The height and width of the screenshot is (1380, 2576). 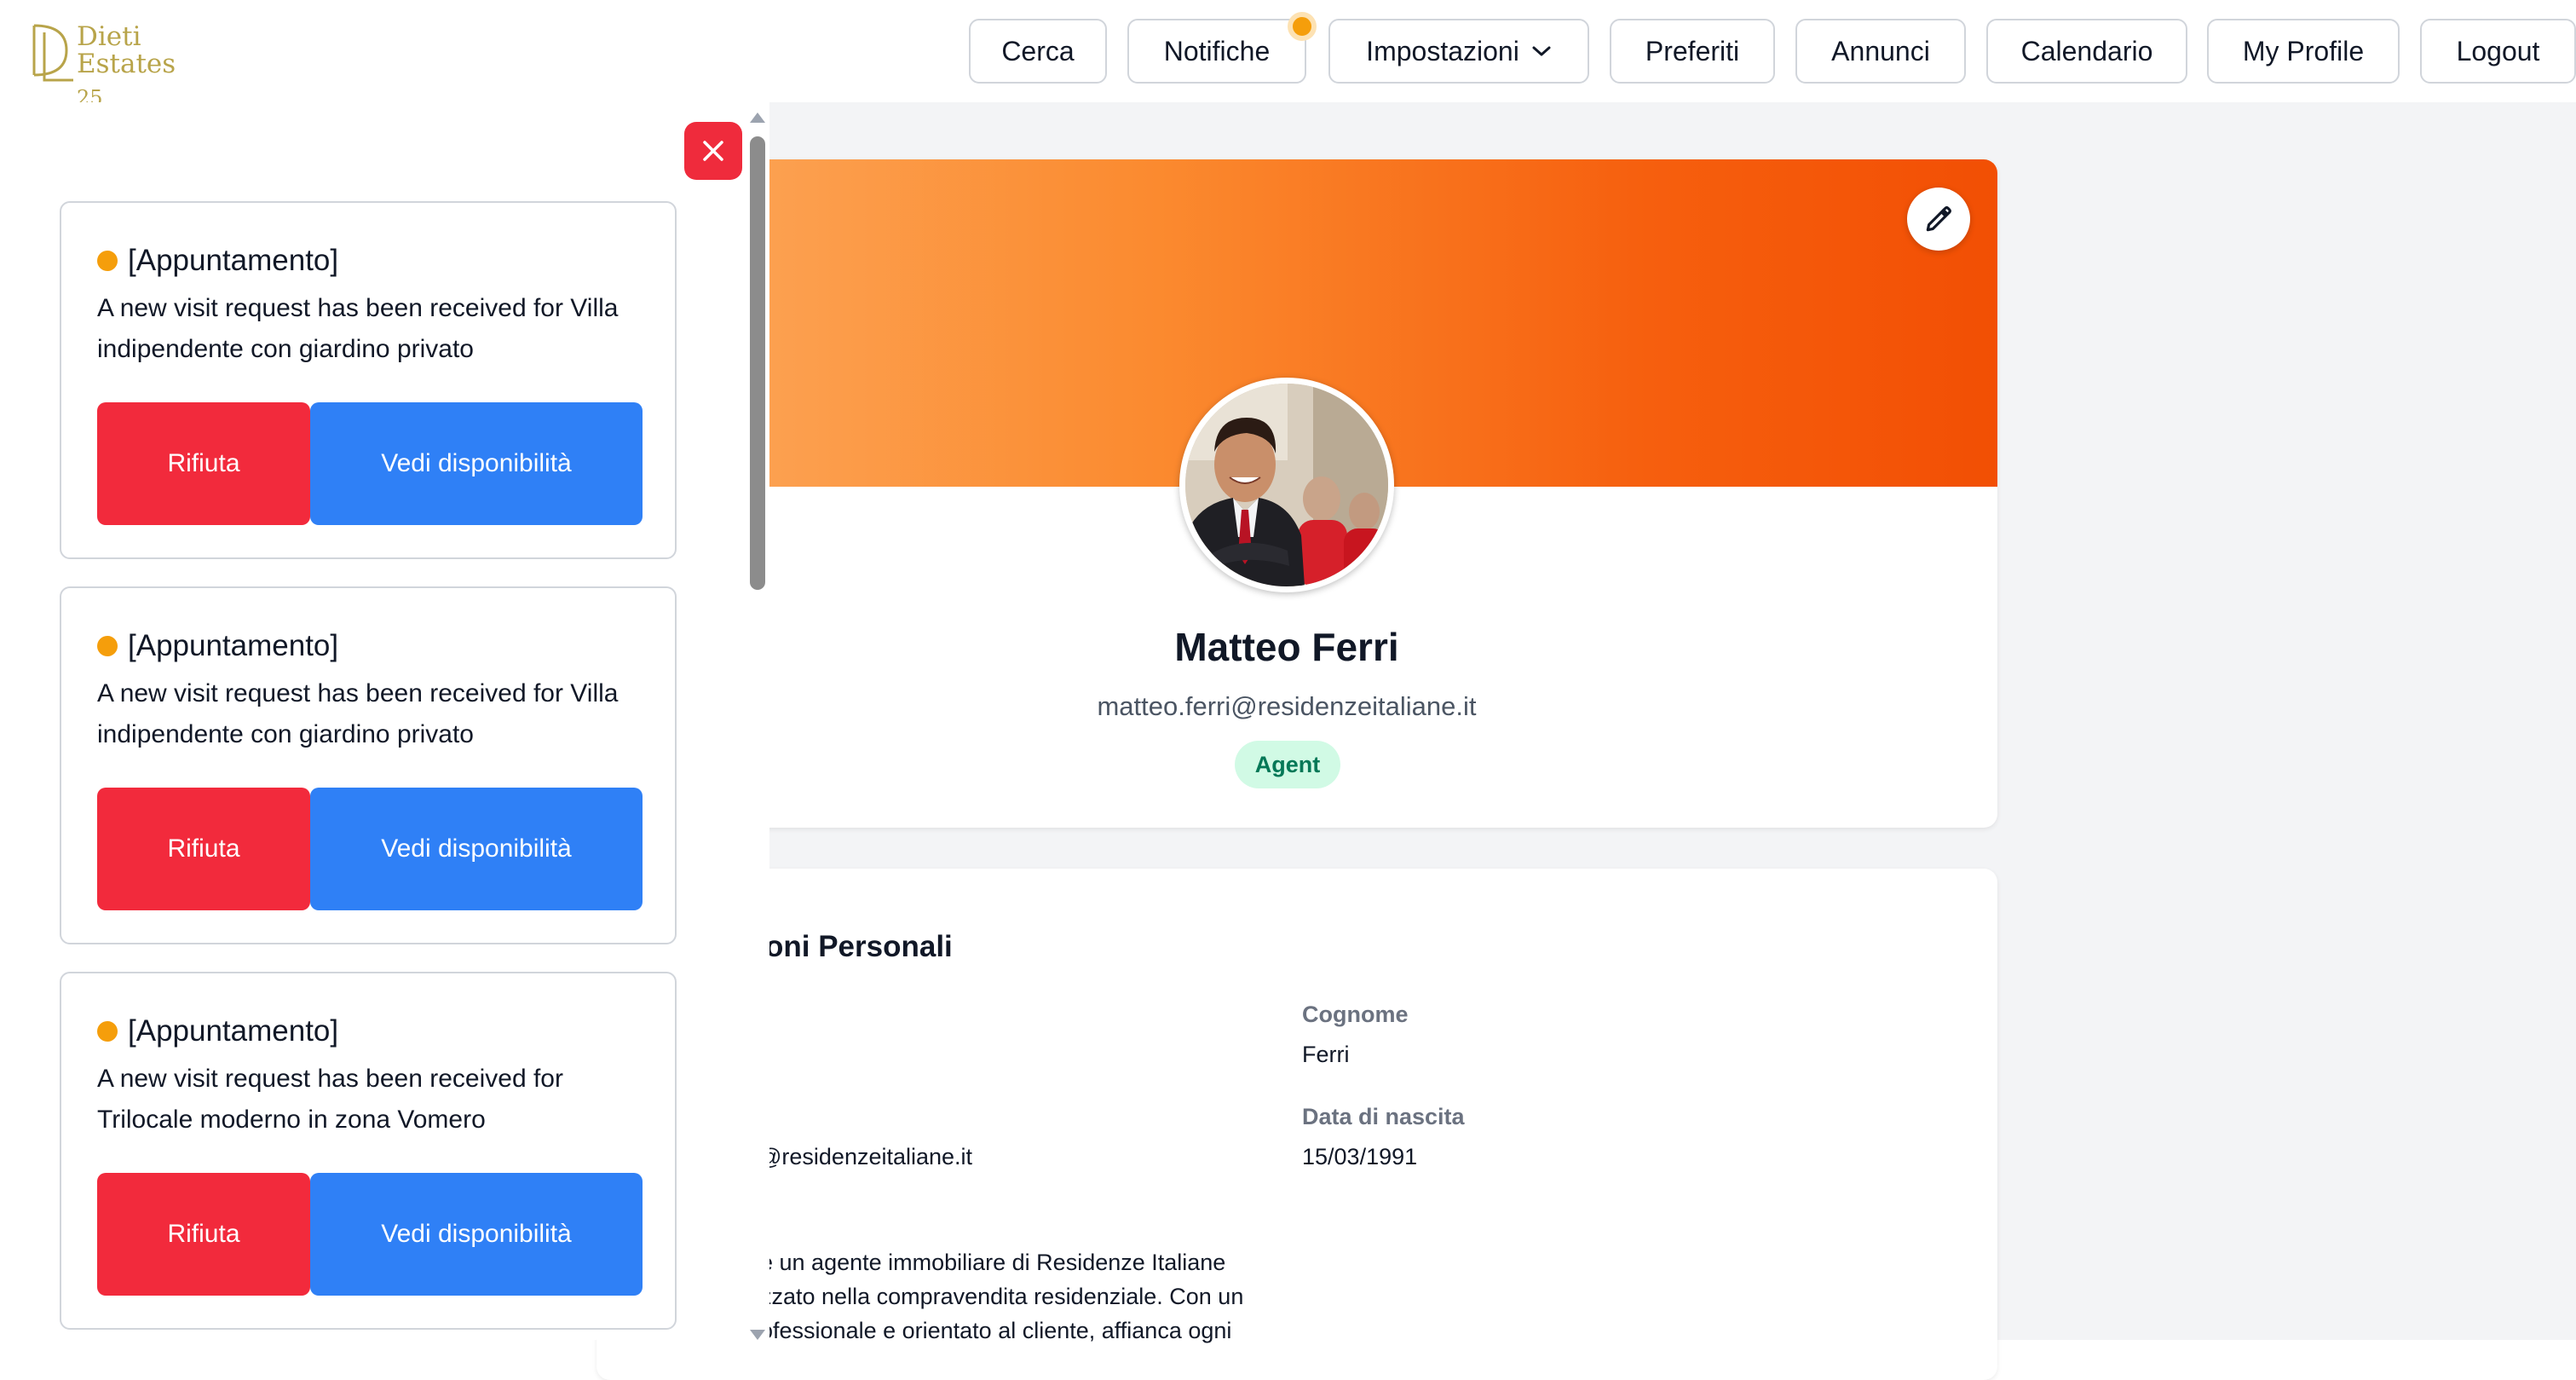 What do you see at coordinates (1355, 1014) in the screenshot?
I see `cognome-label: Cognome` at bounding box center [1355, 1014].